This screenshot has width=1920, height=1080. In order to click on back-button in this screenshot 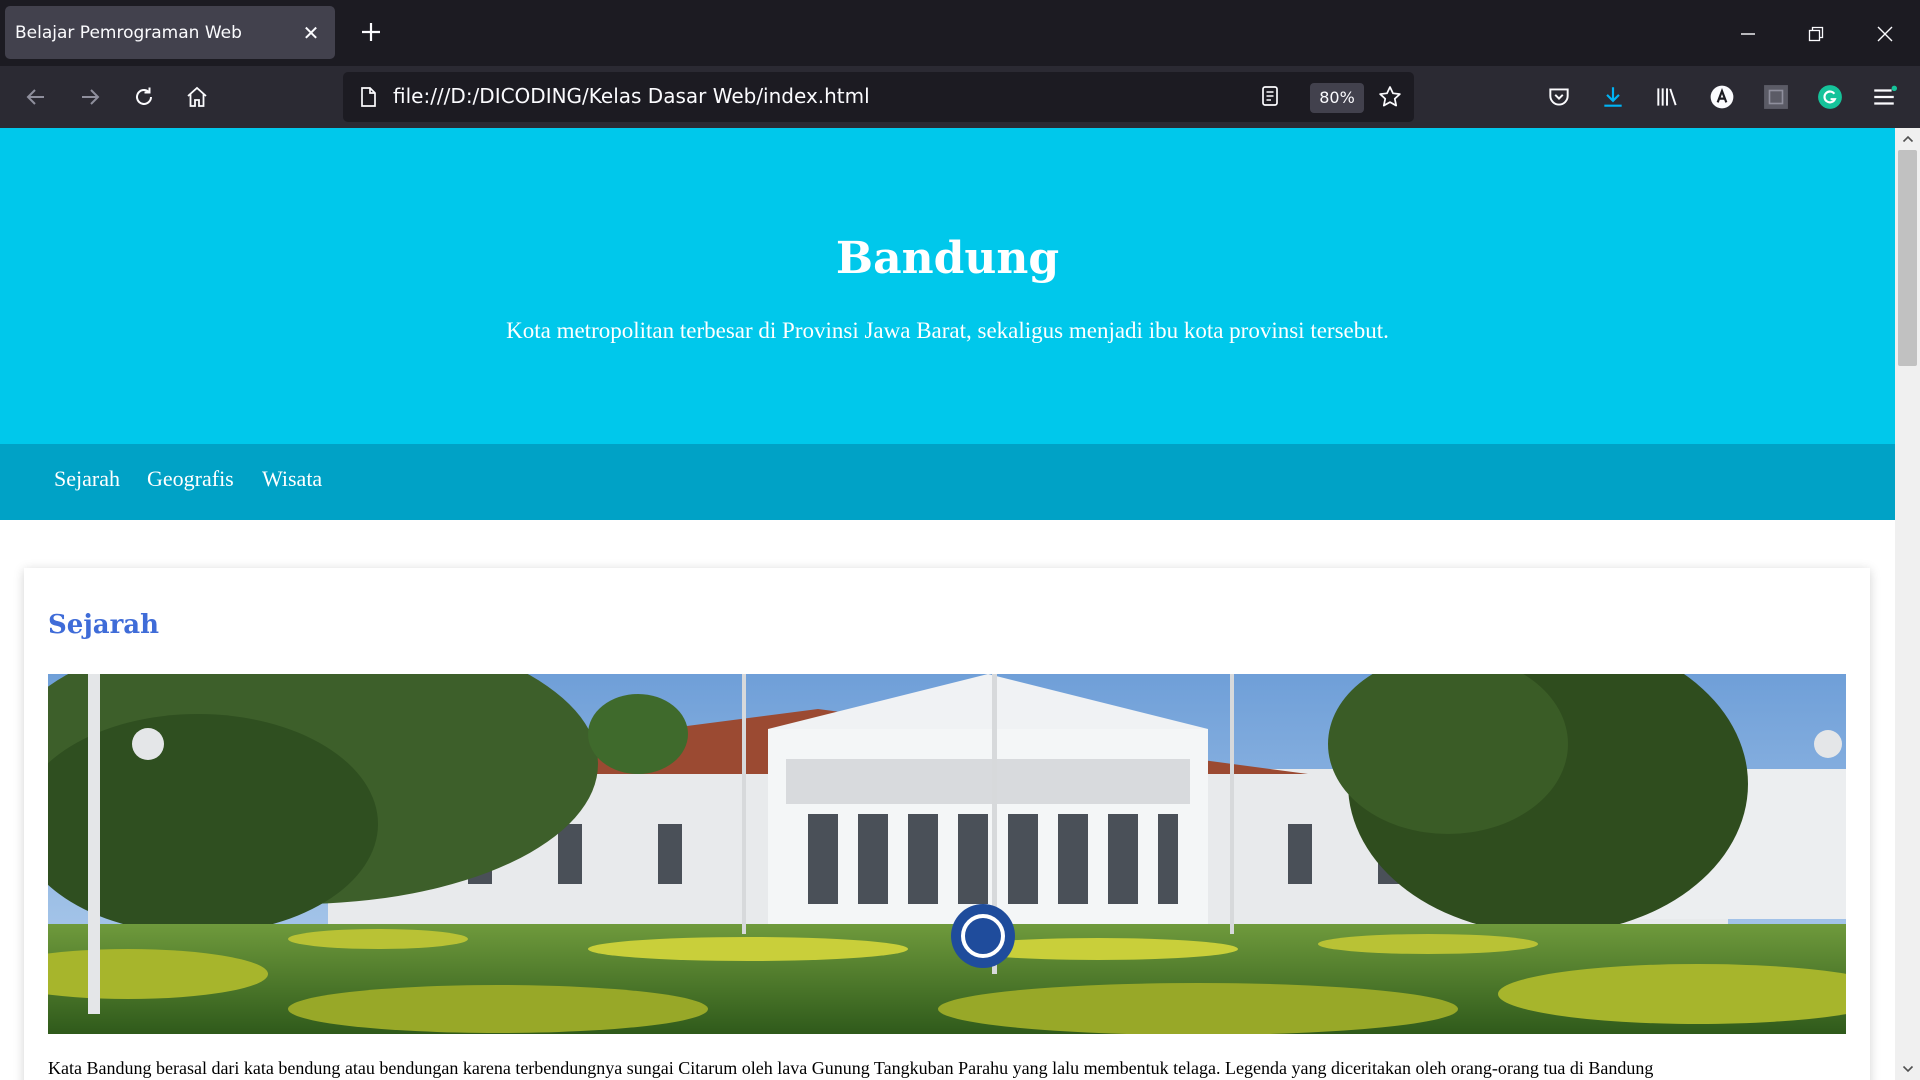, I will do `click(36, 97)`.